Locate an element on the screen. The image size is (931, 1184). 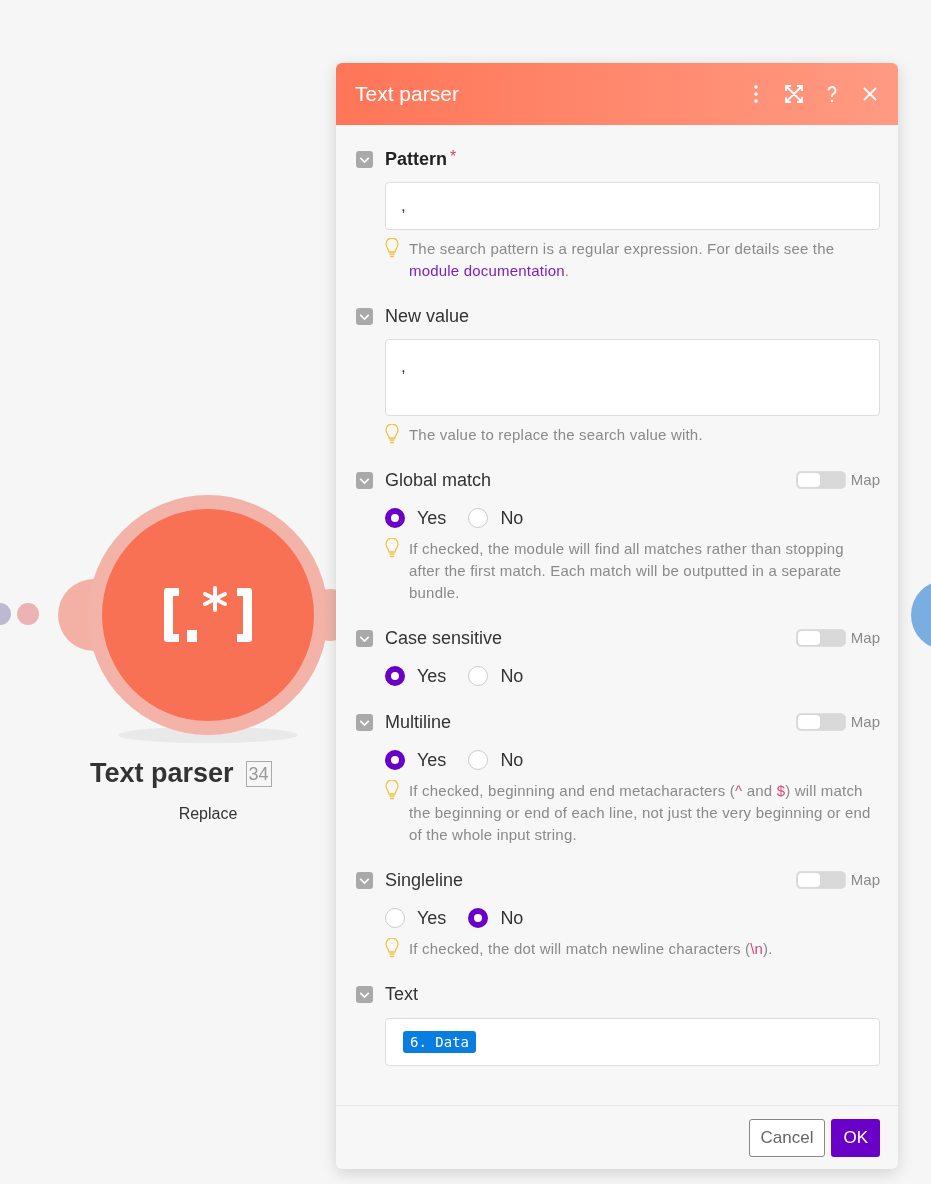
field-label: Multiline is located at coordinates (418, 722).